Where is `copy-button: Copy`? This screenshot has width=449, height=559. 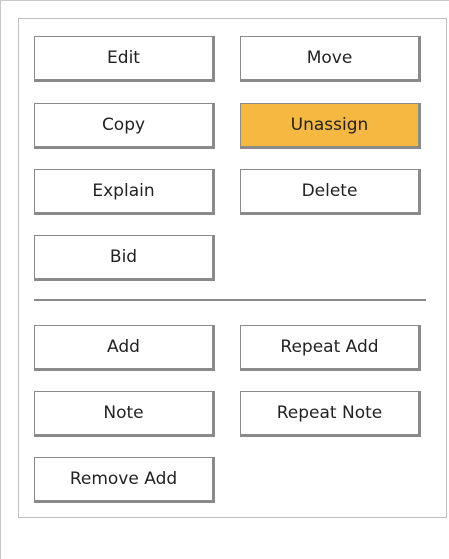 copy-button: Copy is located at coordinates (124, 126).